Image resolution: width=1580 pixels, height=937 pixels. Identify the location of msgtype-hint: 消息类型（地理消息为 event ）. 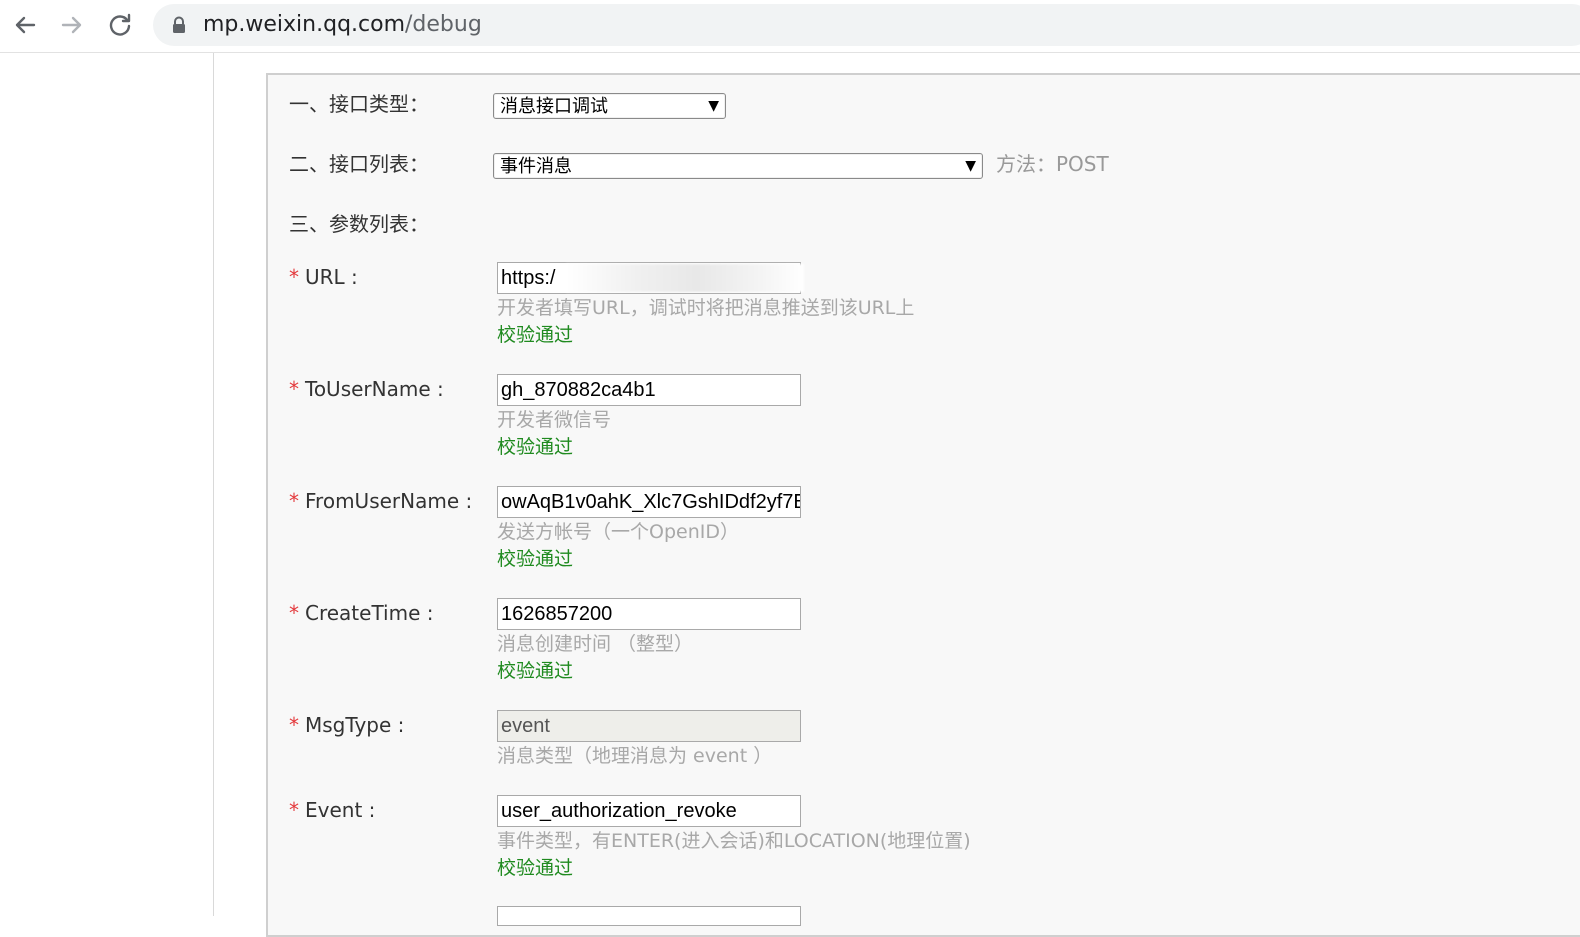
(635, 756).